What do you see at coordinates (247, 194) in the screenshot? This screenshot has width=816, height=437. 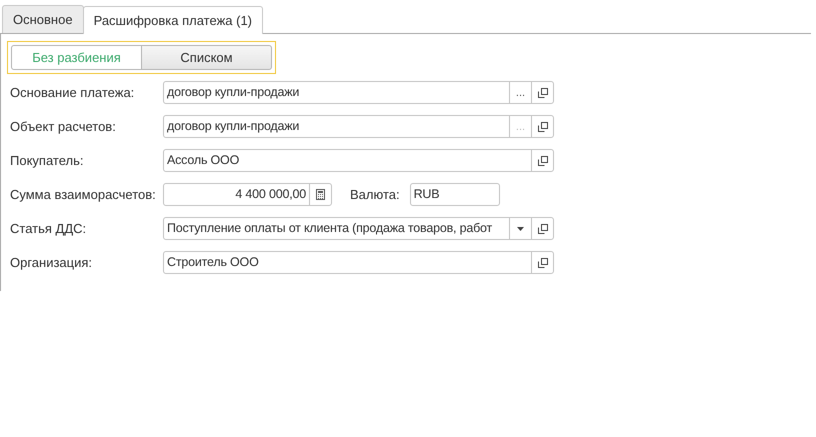 I see `amount-field: 4 400 000,00` at bounding box center [247, 194].